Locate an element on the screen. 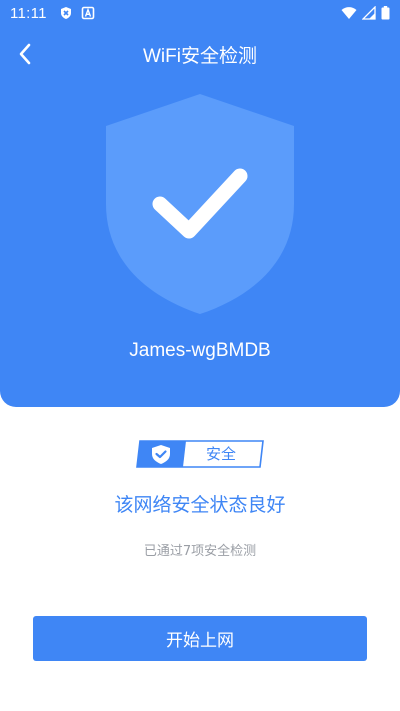 The width and height of the screenshot is (400, 711). status-badge-label: 安全 is located at coordinates (220, 454).